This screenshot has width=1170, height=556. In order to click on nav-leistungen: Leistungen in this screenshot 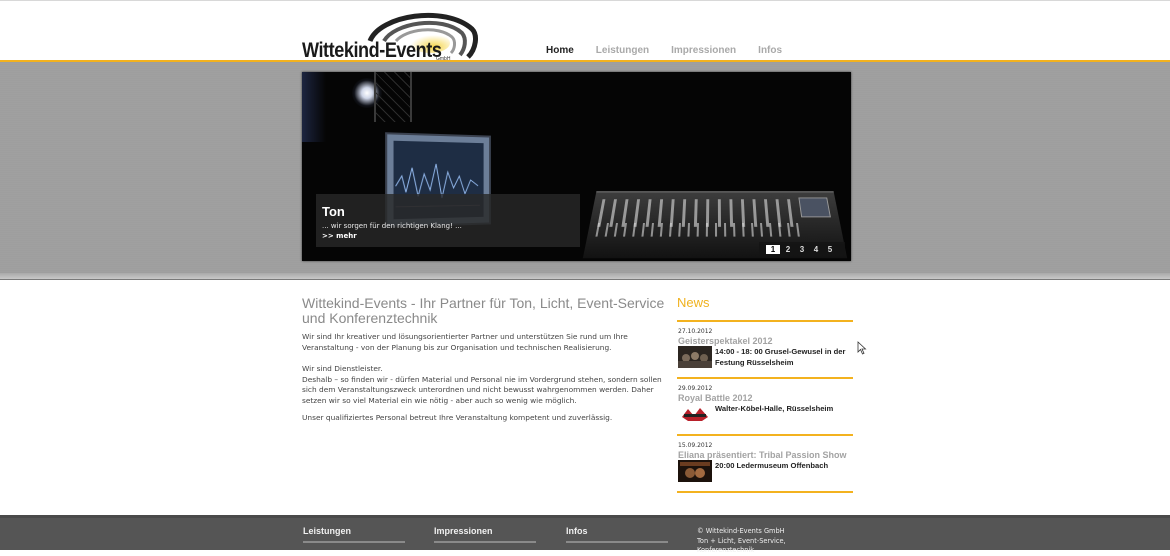, I will do `click(622, 50)`.